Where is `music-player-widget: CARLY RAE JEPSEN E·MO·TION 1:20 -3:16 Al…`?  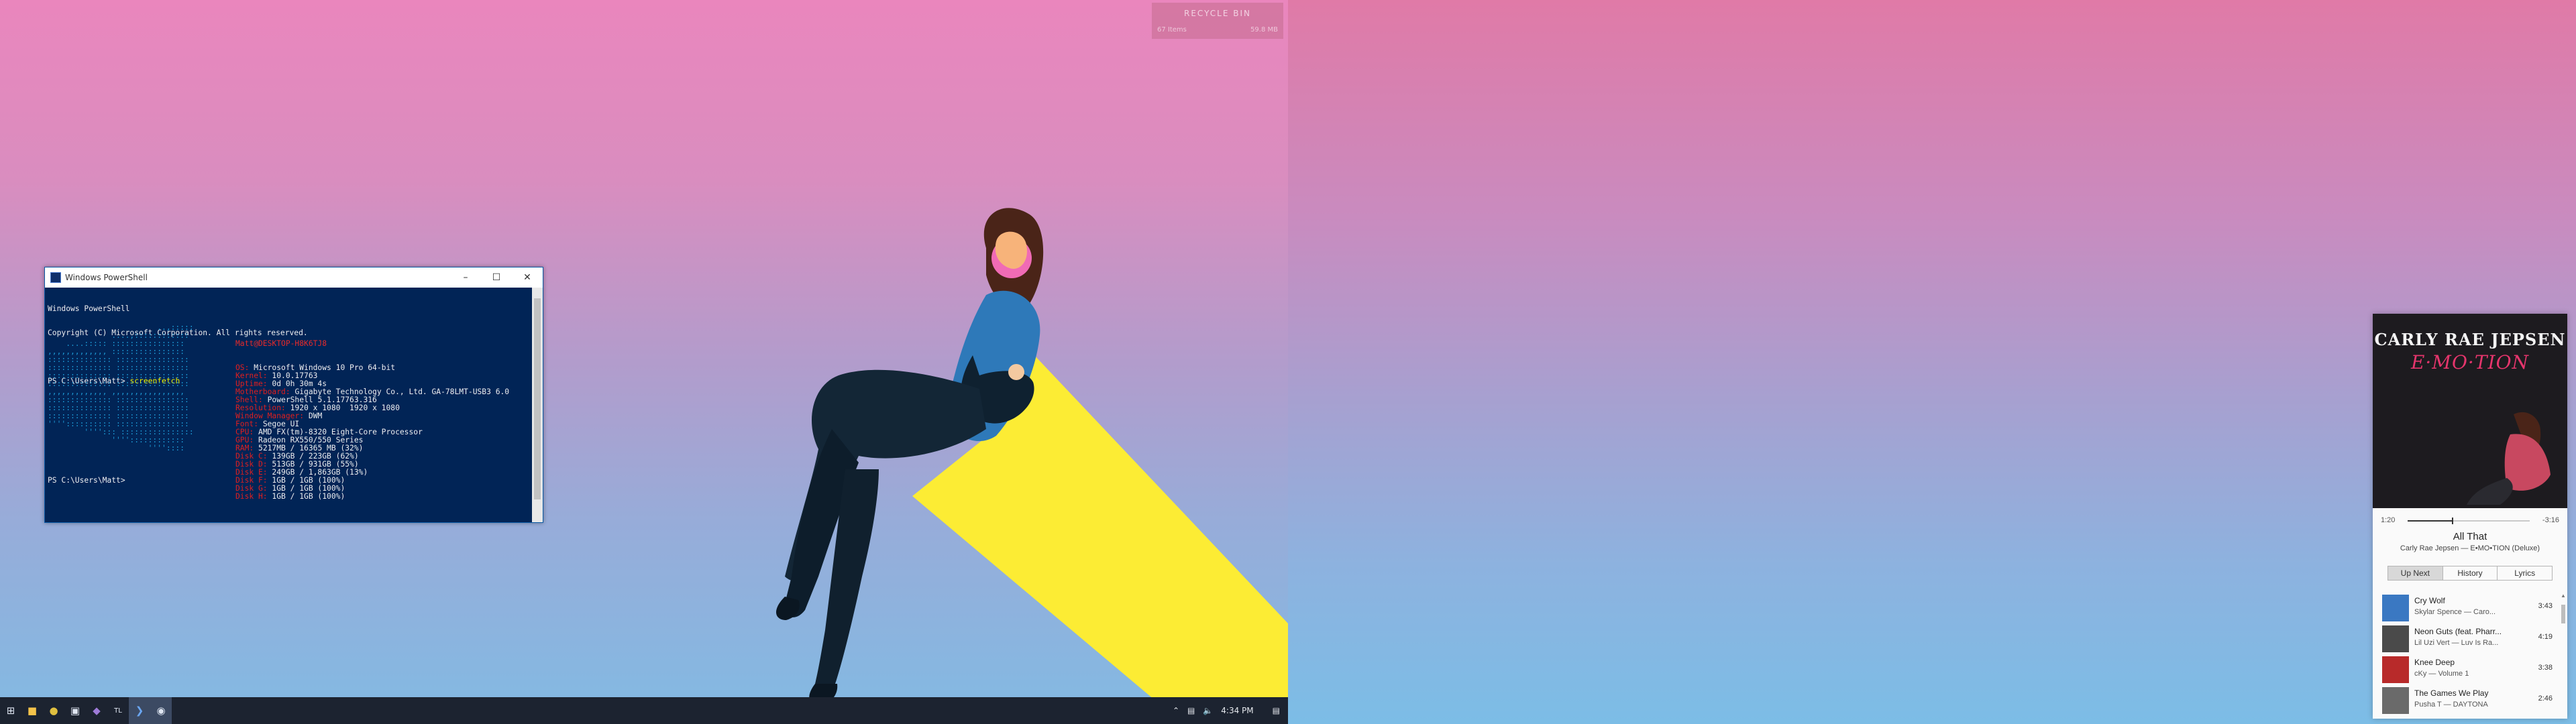 music-player-widget: CARLY RAE JEPSEN E·MO·TION 1:20 -3:16 Al… is located at coordinates (2470, 516).